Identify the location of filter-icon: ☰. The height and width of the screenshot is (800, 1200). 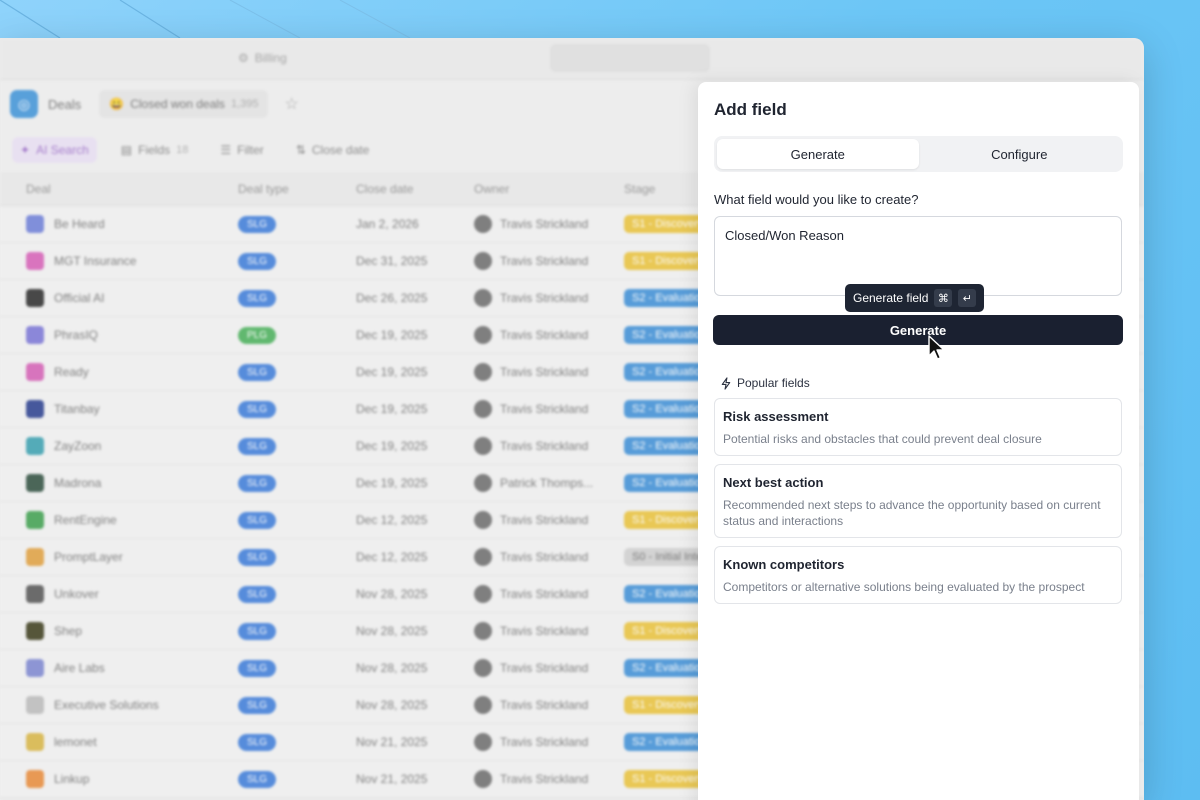
(226, 150).